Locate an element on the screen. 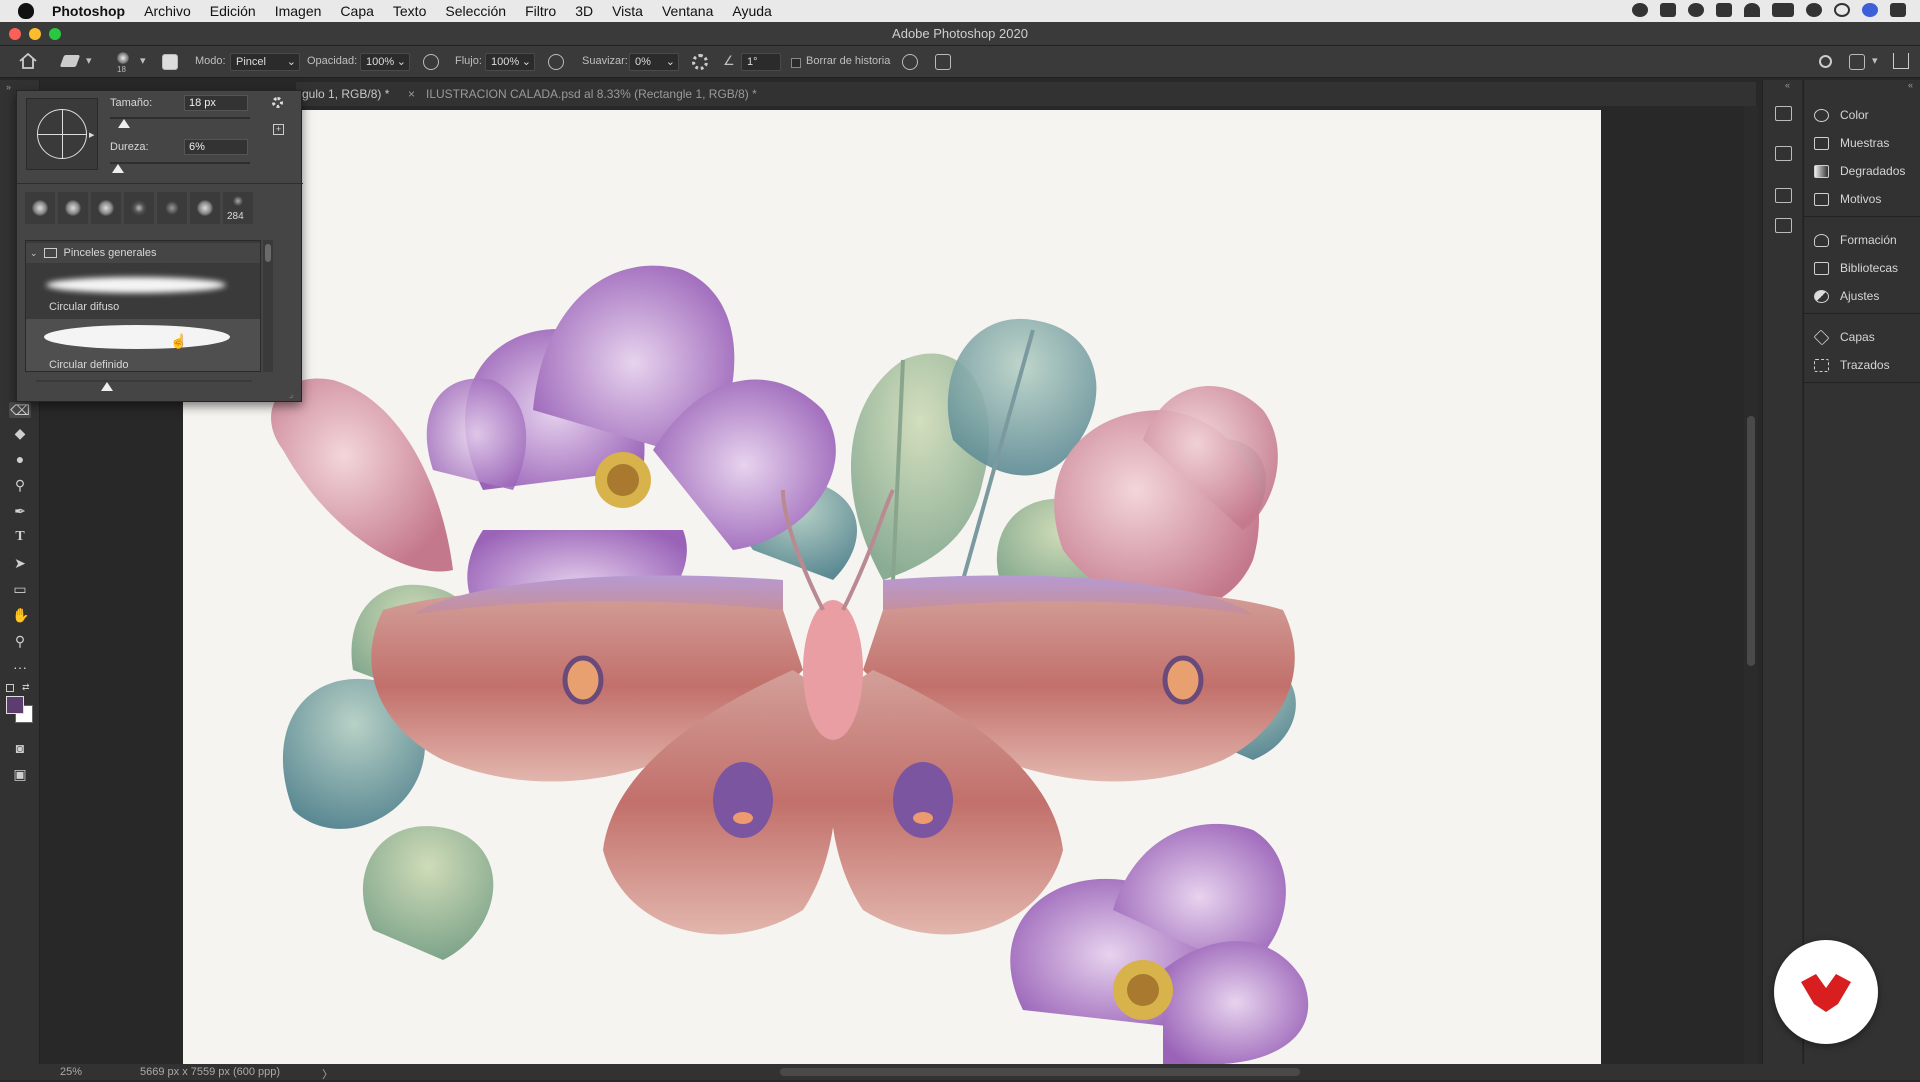 This screenshot has height=1082, width=1920. dock-collapse-icon: « is located at coordinates (1910, 85).